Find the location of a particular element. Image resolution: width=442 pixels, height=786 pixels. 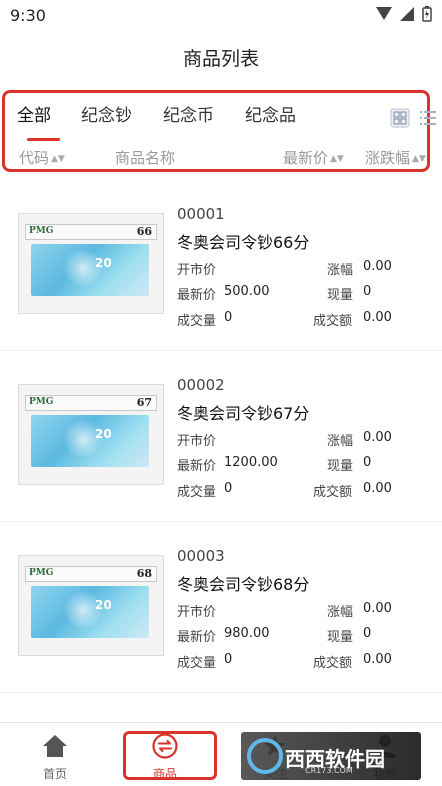

product-image: PMG 67 20 is located at coordinates (91, 434).